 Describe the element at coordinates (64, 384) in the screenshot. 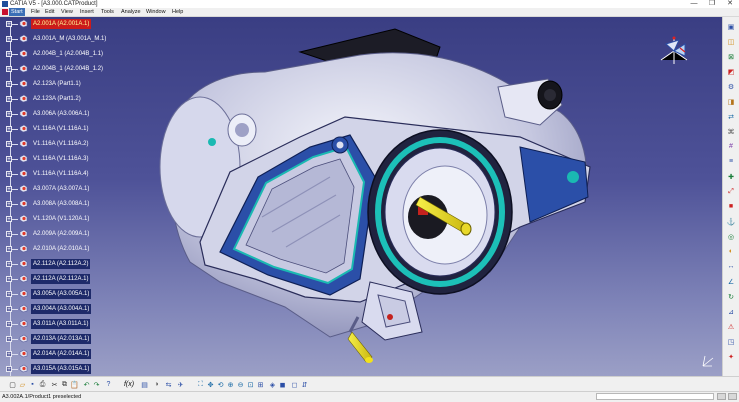

I see `copy-icon: ⧉` at that location.